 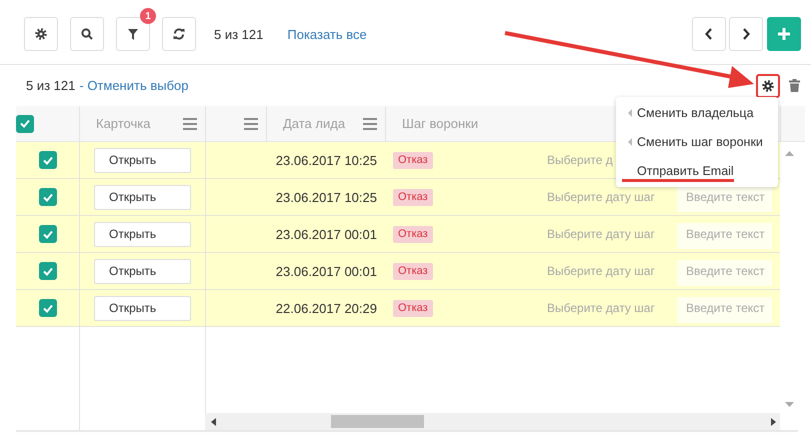 What do you see at coordinates (326, 308) in the screenshot?
I see `lead-date: 22.06.2017 20:29` at bounding box center [326, 308].